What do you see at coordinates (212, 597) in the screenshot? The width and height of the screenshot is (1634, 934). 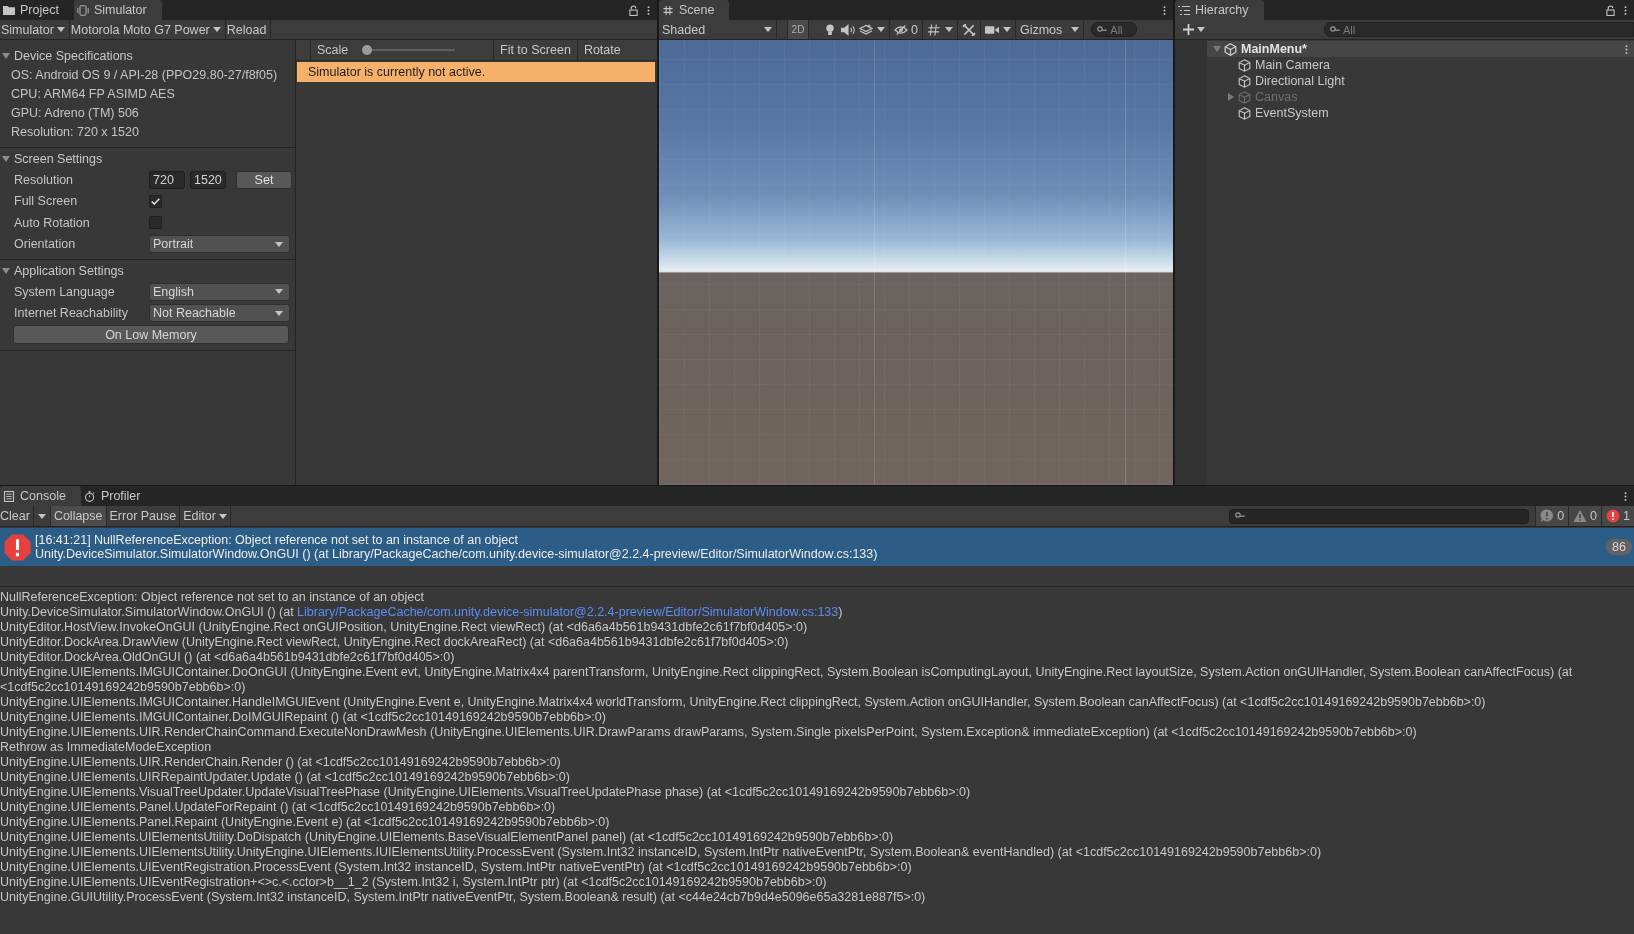 I see `stack-trace-line: NullReferenceException: Object reference not set to an instance of an object` at bounding box center [212, 597].